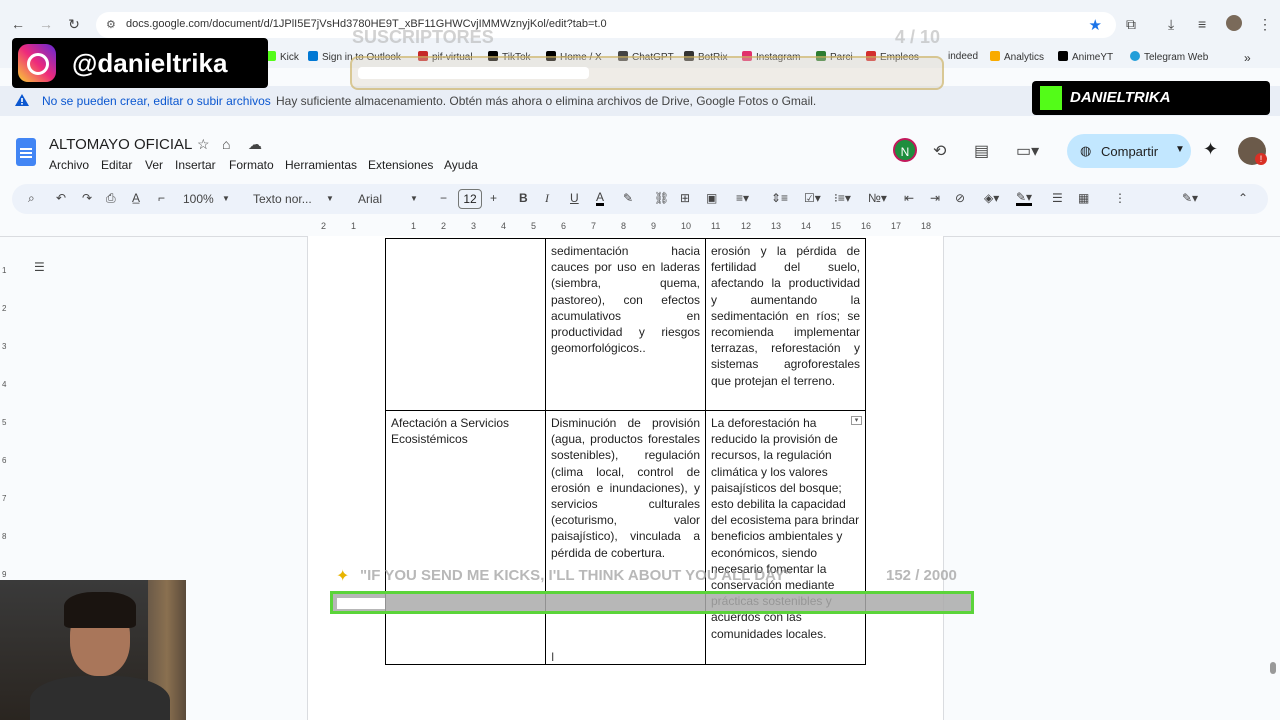  What do you see at coordinates (1190, 198) in the screenshot?
I see `editing-mode-icon: ✎▾` at bounding box center [1190, 198].